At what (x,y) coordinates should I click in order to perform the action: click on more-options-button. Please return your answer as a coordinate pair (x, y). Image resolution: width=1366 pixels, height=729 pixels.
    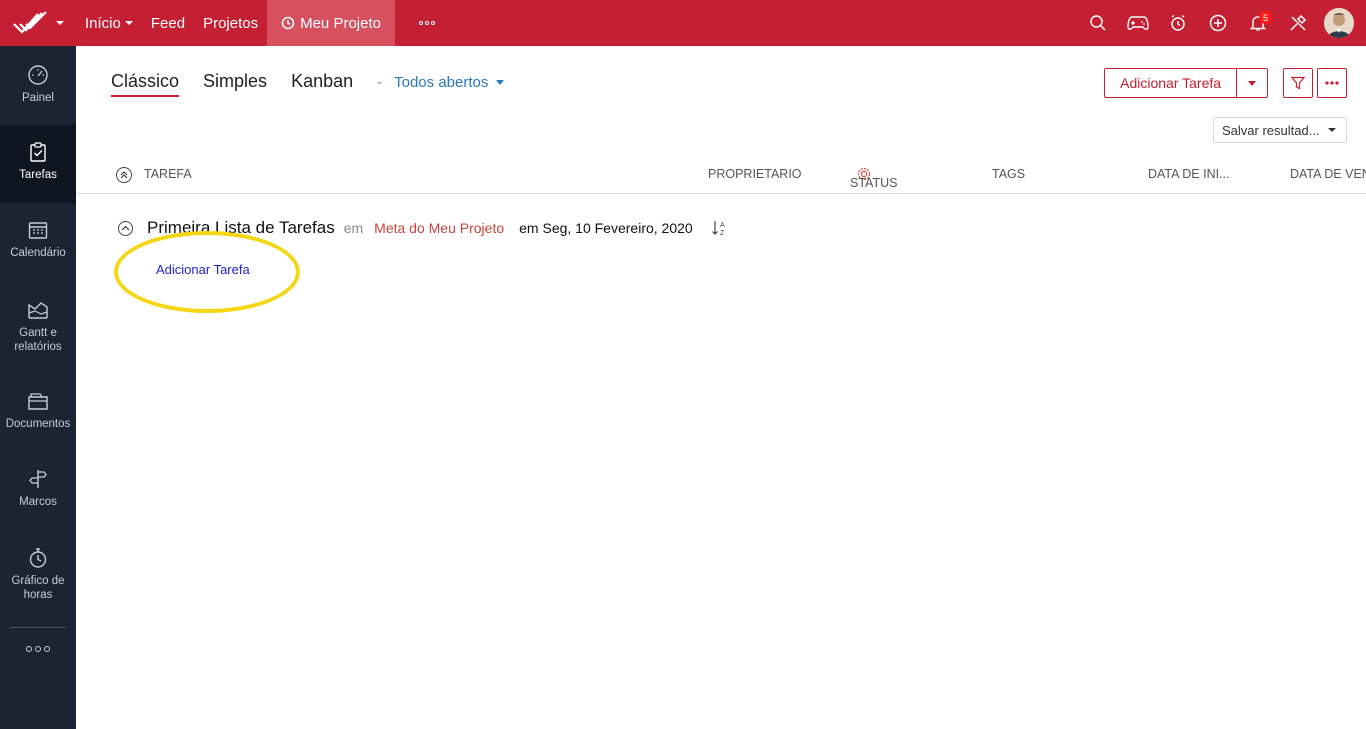
    Looking at the image, I should click on (1332, 83).